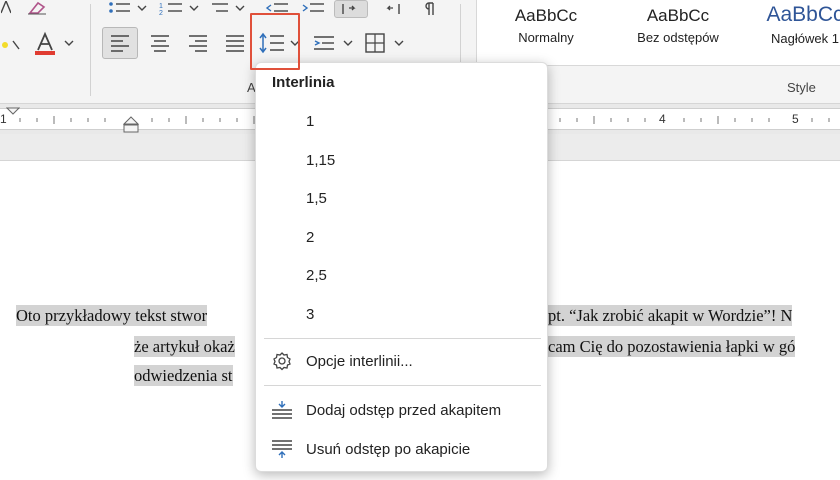 The image size is (840, 480). What do you see at coordinates (805, 38) in the screenshot?
I see `style-name: Nagłówek 1` at bounding box center [805, 38].